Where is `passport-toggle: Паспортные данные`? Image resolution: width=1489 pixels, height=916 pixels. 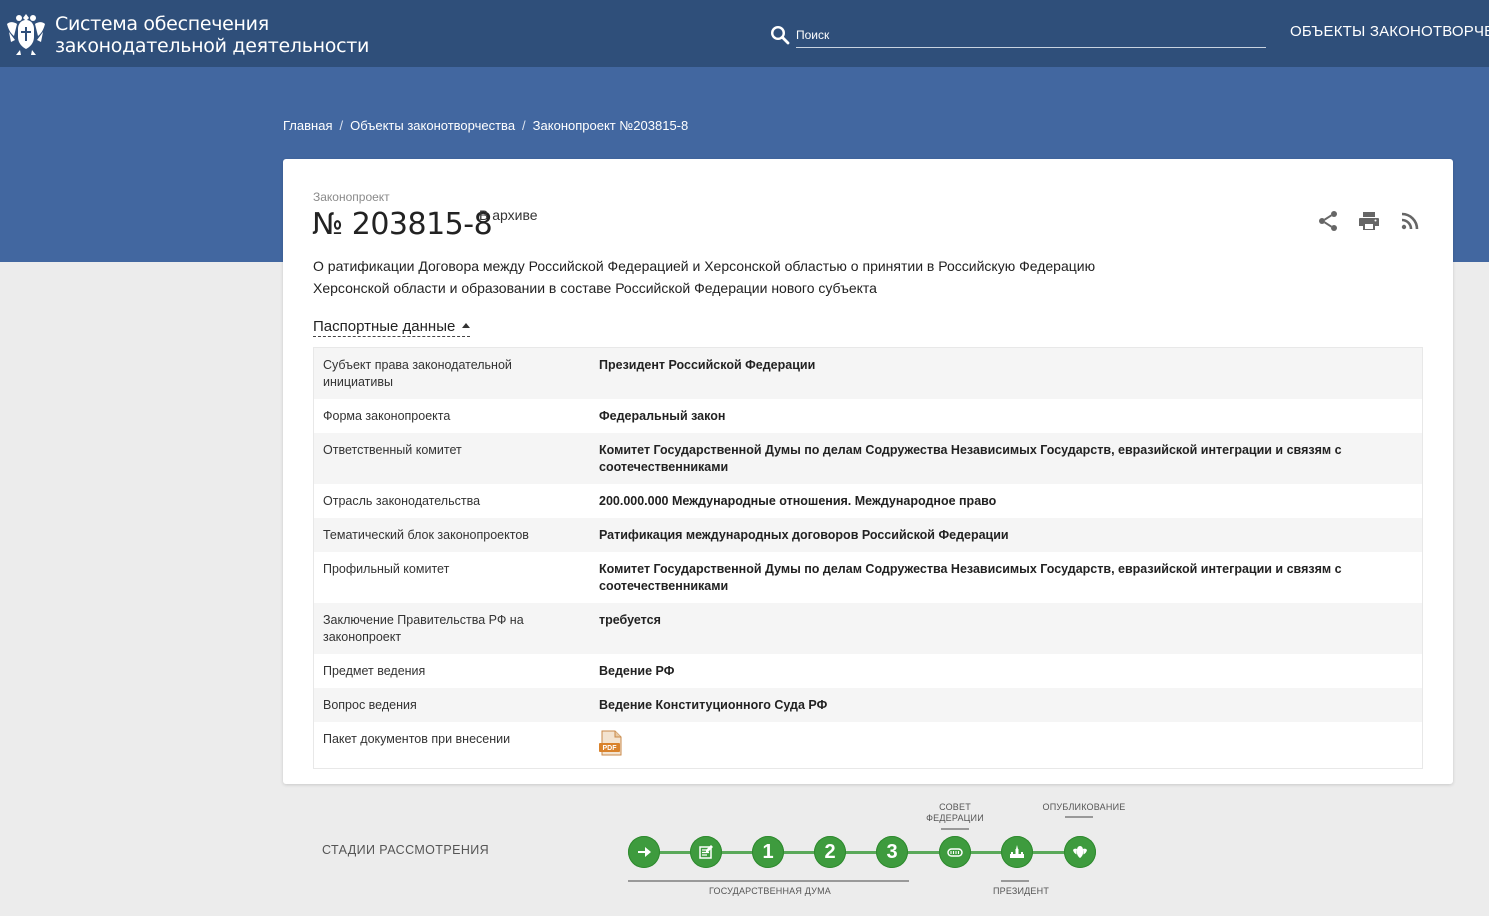
passport-toggle: Паспортные данные is located at coordinates (392, 327).